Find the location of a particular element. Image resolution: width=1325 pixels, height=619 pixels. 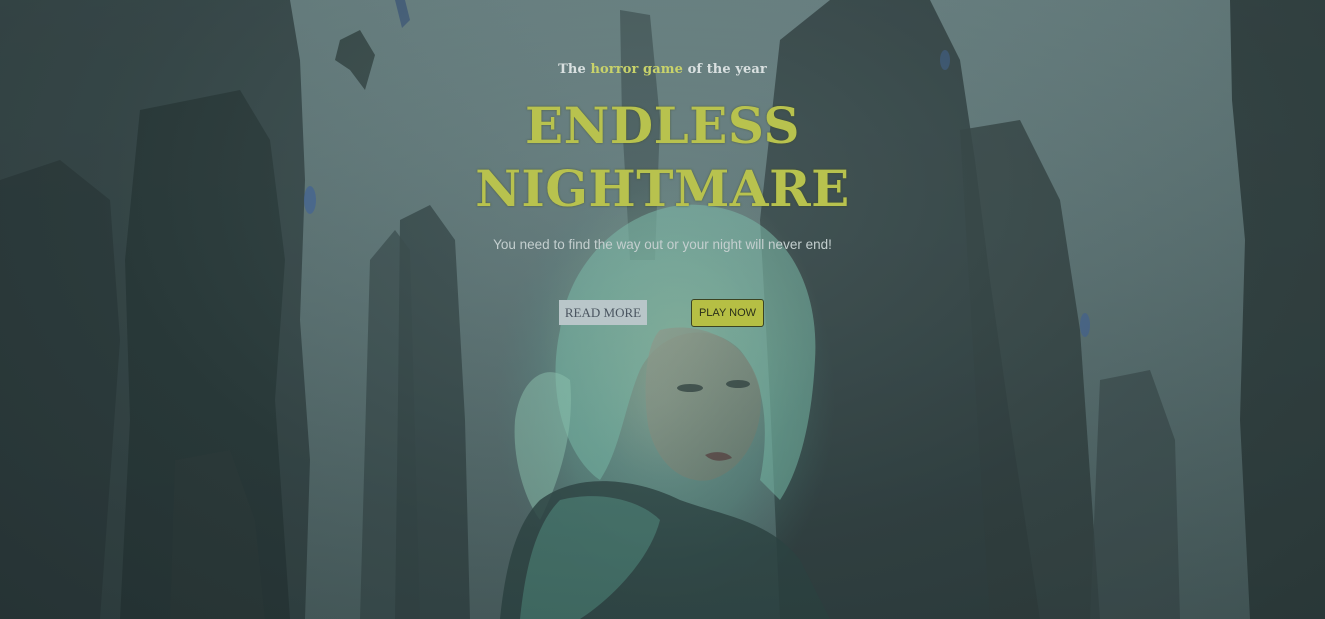

title-line-1: ENDLESS is located at coordinates (662, 125).